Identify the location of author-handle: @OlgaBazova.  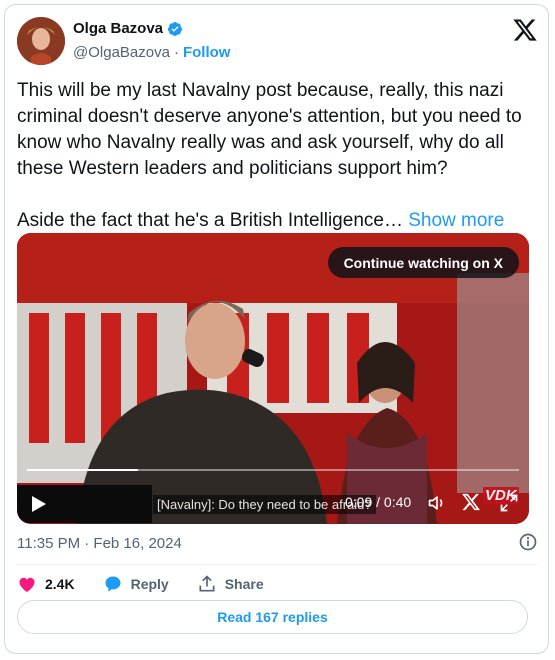
(121, 52).